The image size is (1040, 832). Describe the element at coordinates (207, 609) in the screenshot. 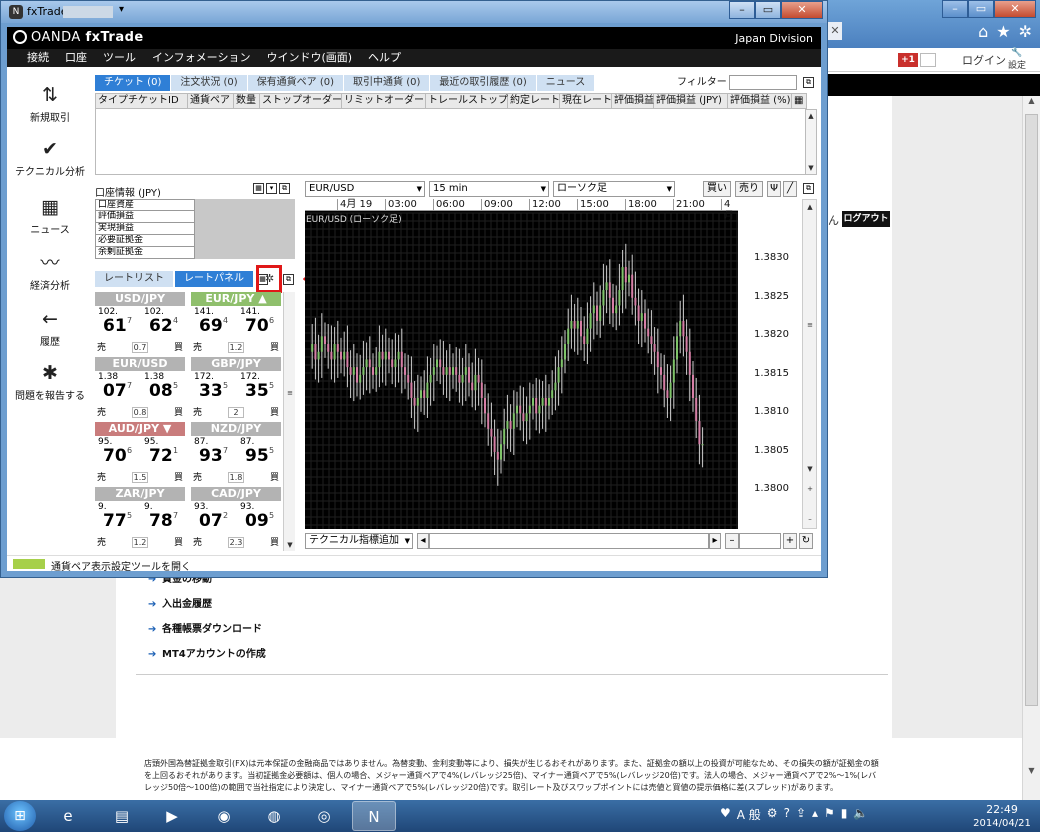

I see `link-deposit-history: ➔ 入出金履歴` at that location.